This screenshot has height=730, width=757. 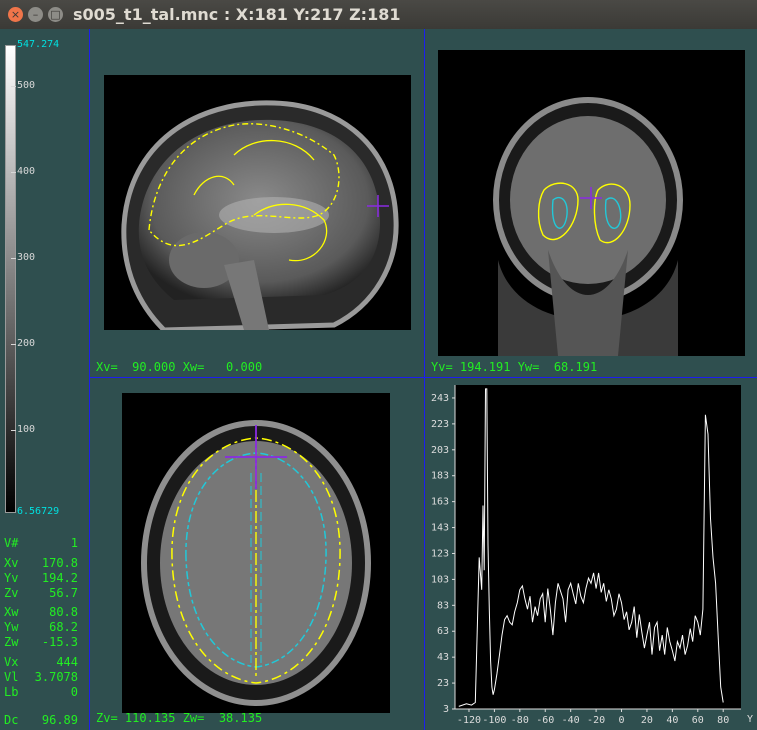 I want to click on histogram-x-tick-label: -100, so click(x=494, y=720).